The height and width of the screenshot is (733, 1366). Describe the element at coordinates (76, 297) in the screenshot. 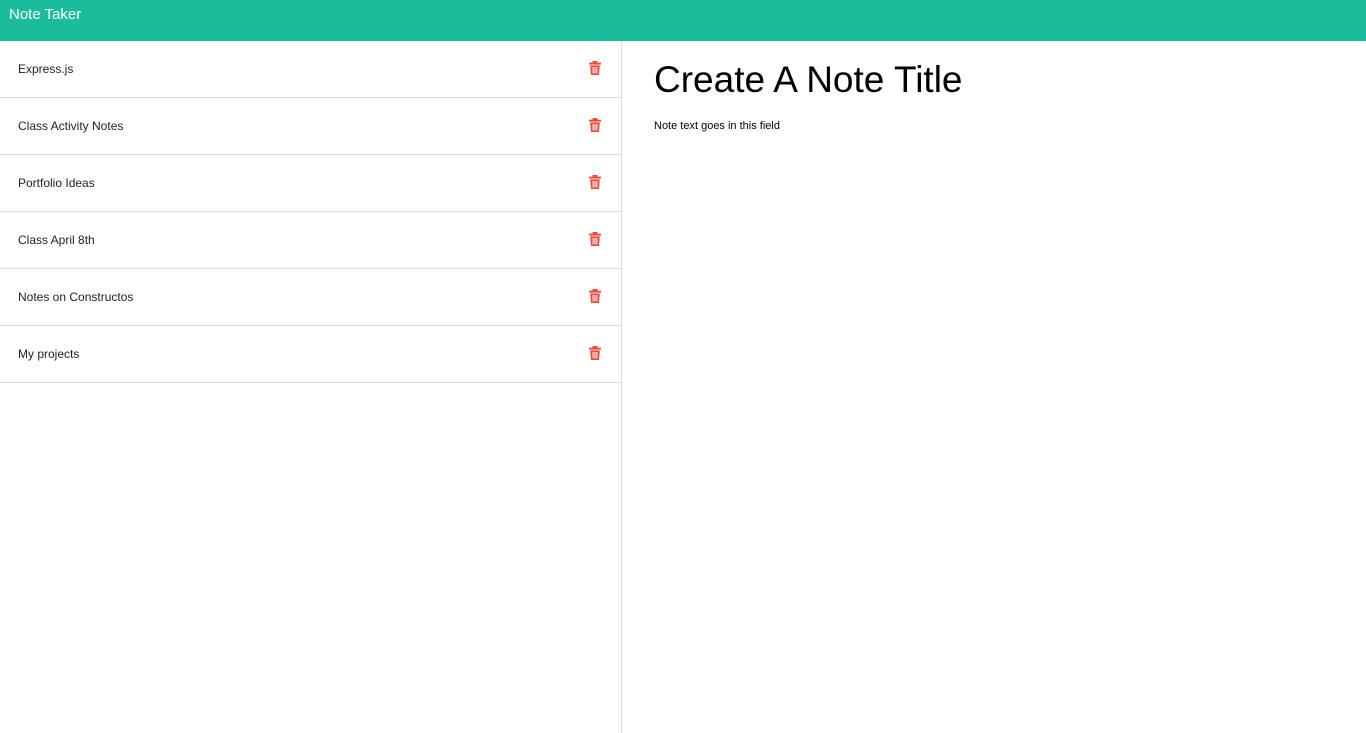

I see `note-list-item-title: Notes on Constructos` at that location.